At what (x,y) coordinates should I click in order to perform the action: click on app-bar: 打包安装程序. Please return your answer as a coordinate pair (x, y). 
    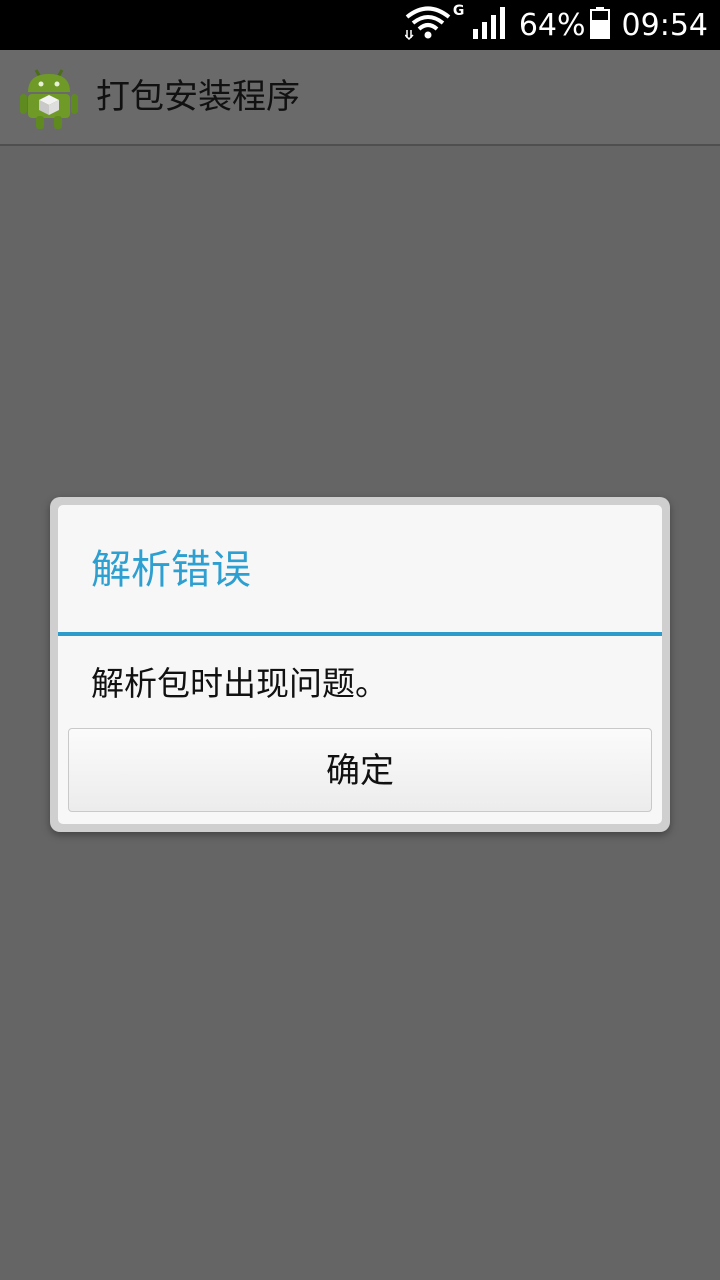
    Looking at the image, I should click on (360, 98).